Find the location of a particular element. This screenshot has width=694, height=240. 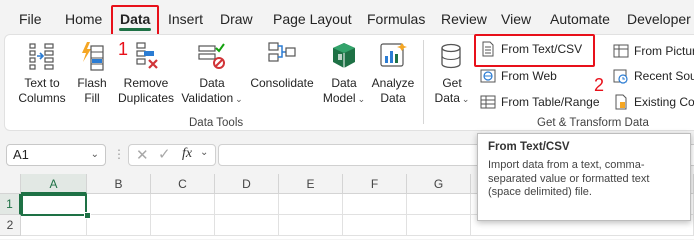

text-to-columns-label-1: Text to is located at coordinates (42, 83).